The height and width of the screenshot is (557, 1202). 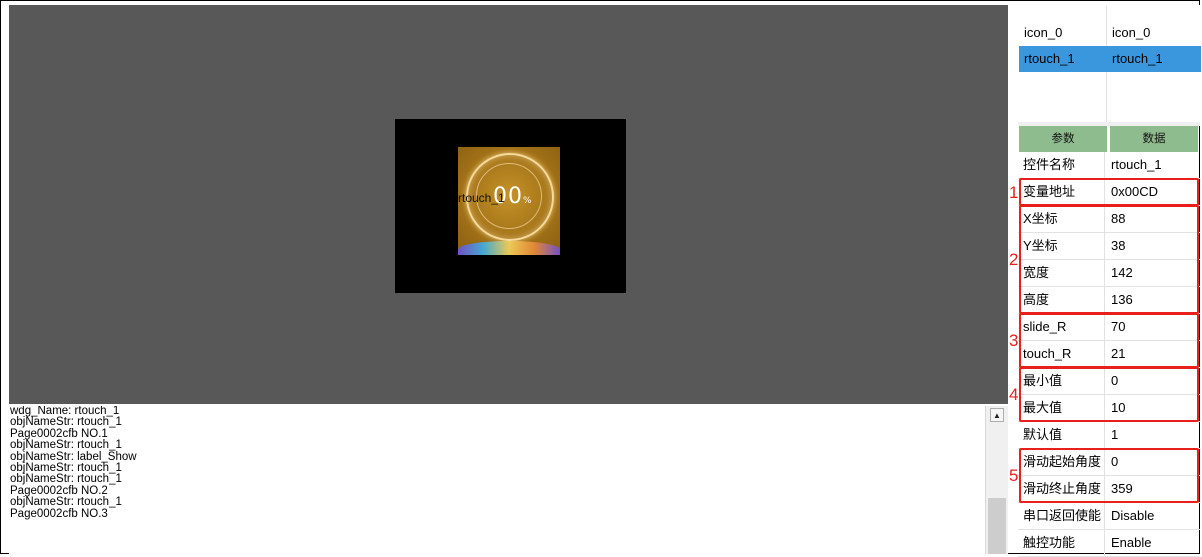 What do you see at coordinates (1109, 435) in the screenshot?
I see `property-row: 默认值 1` at bounding box center [1109, 435].